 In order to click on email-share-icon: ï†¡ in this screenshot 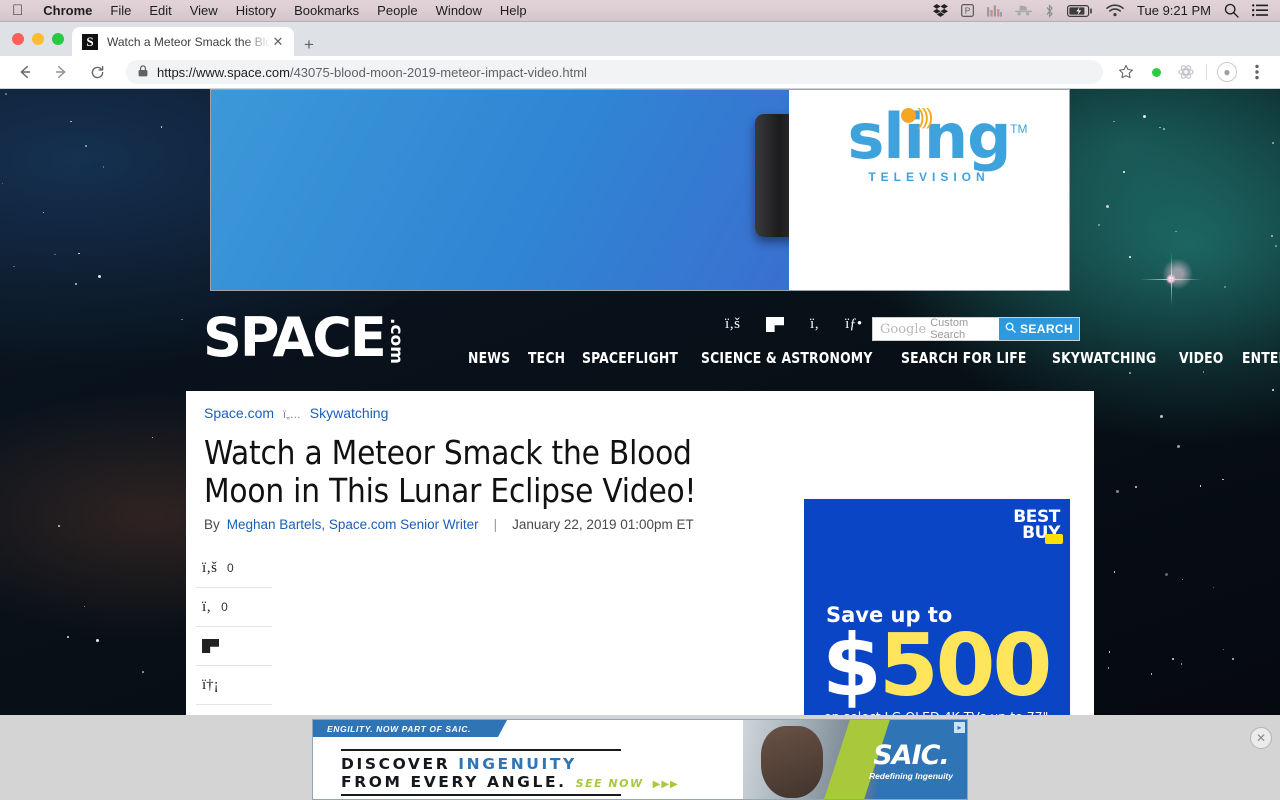, I will do `click(234, 685)`.